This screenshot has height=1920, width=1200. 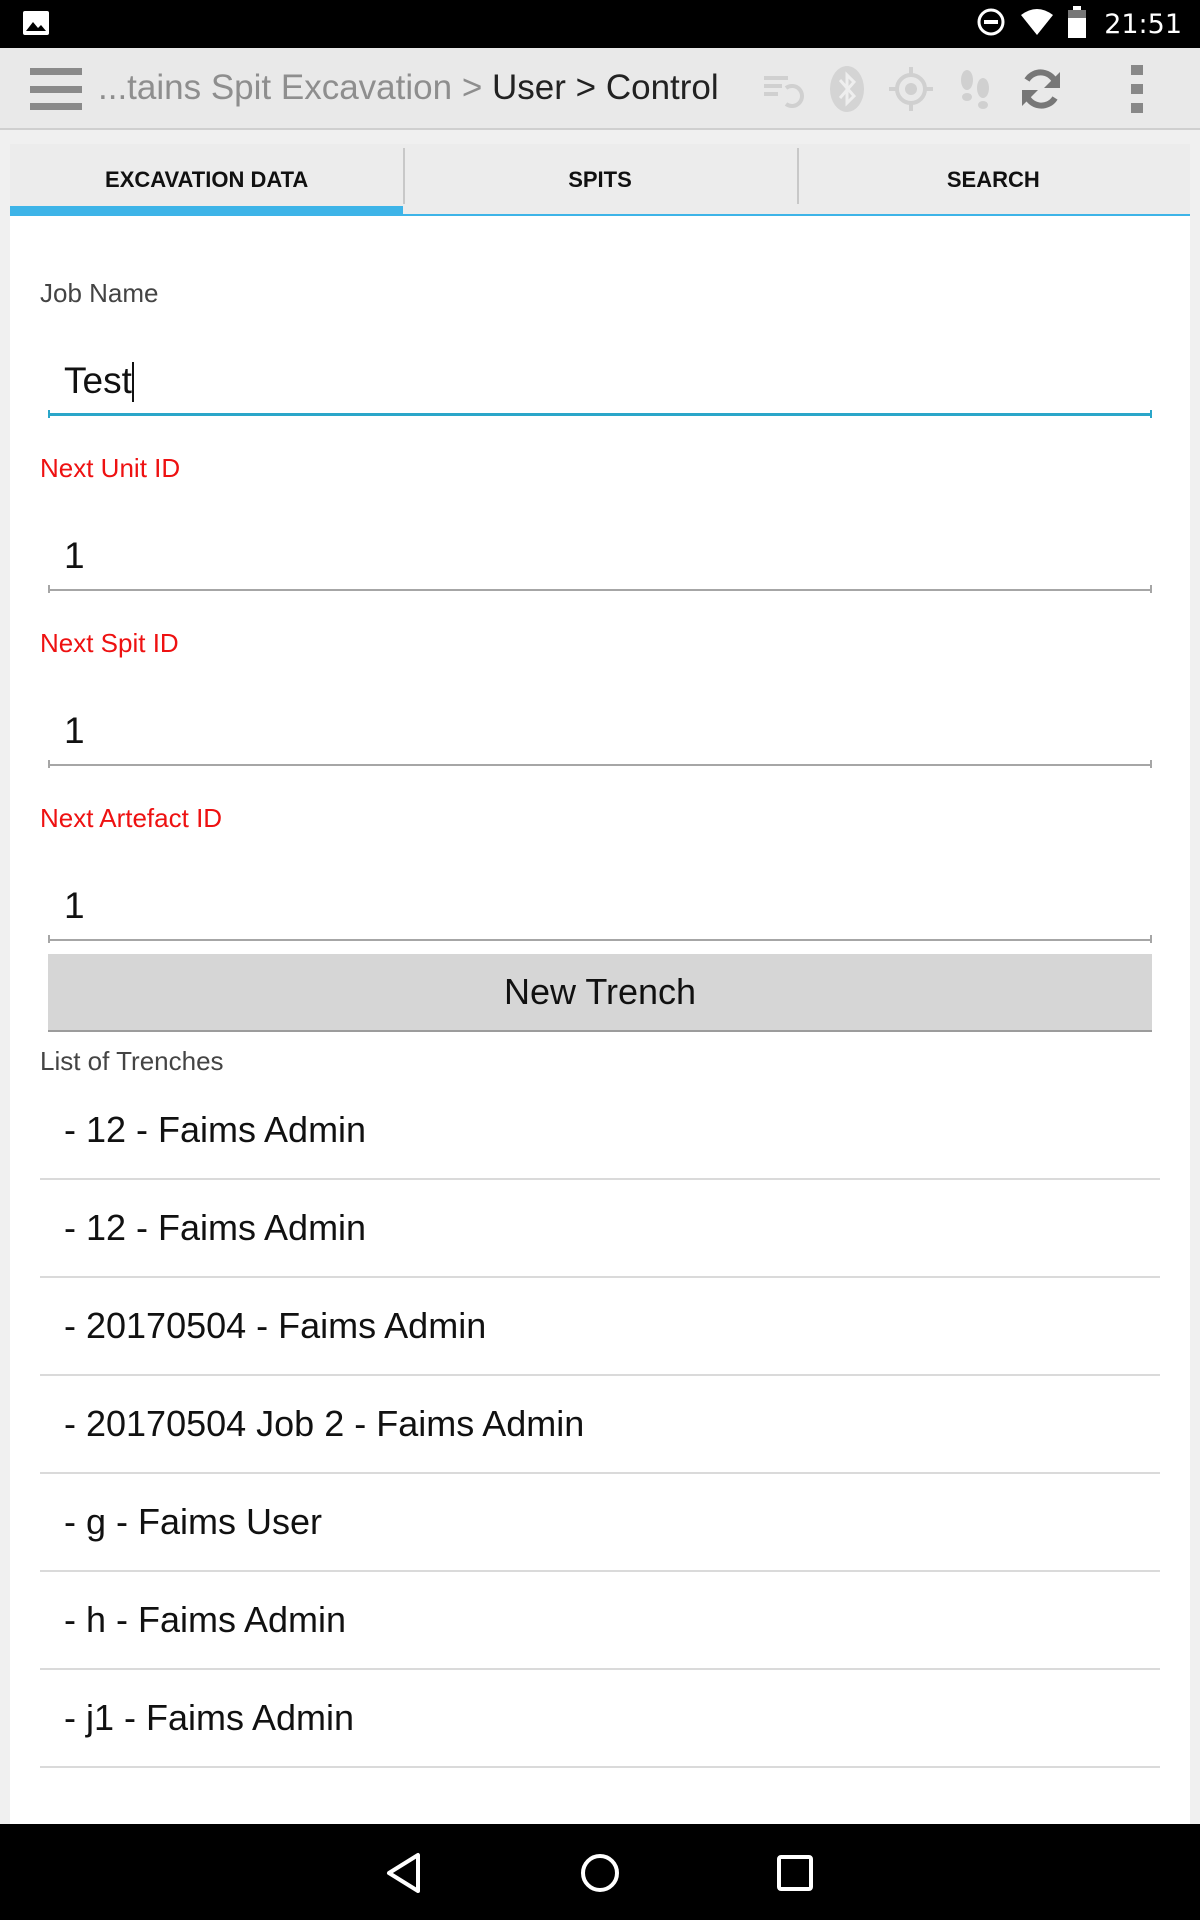 What do you see at coordinates (847, 89) in the screenshot?
I see `bluetooth-icon` at bounding box center [847, 89].